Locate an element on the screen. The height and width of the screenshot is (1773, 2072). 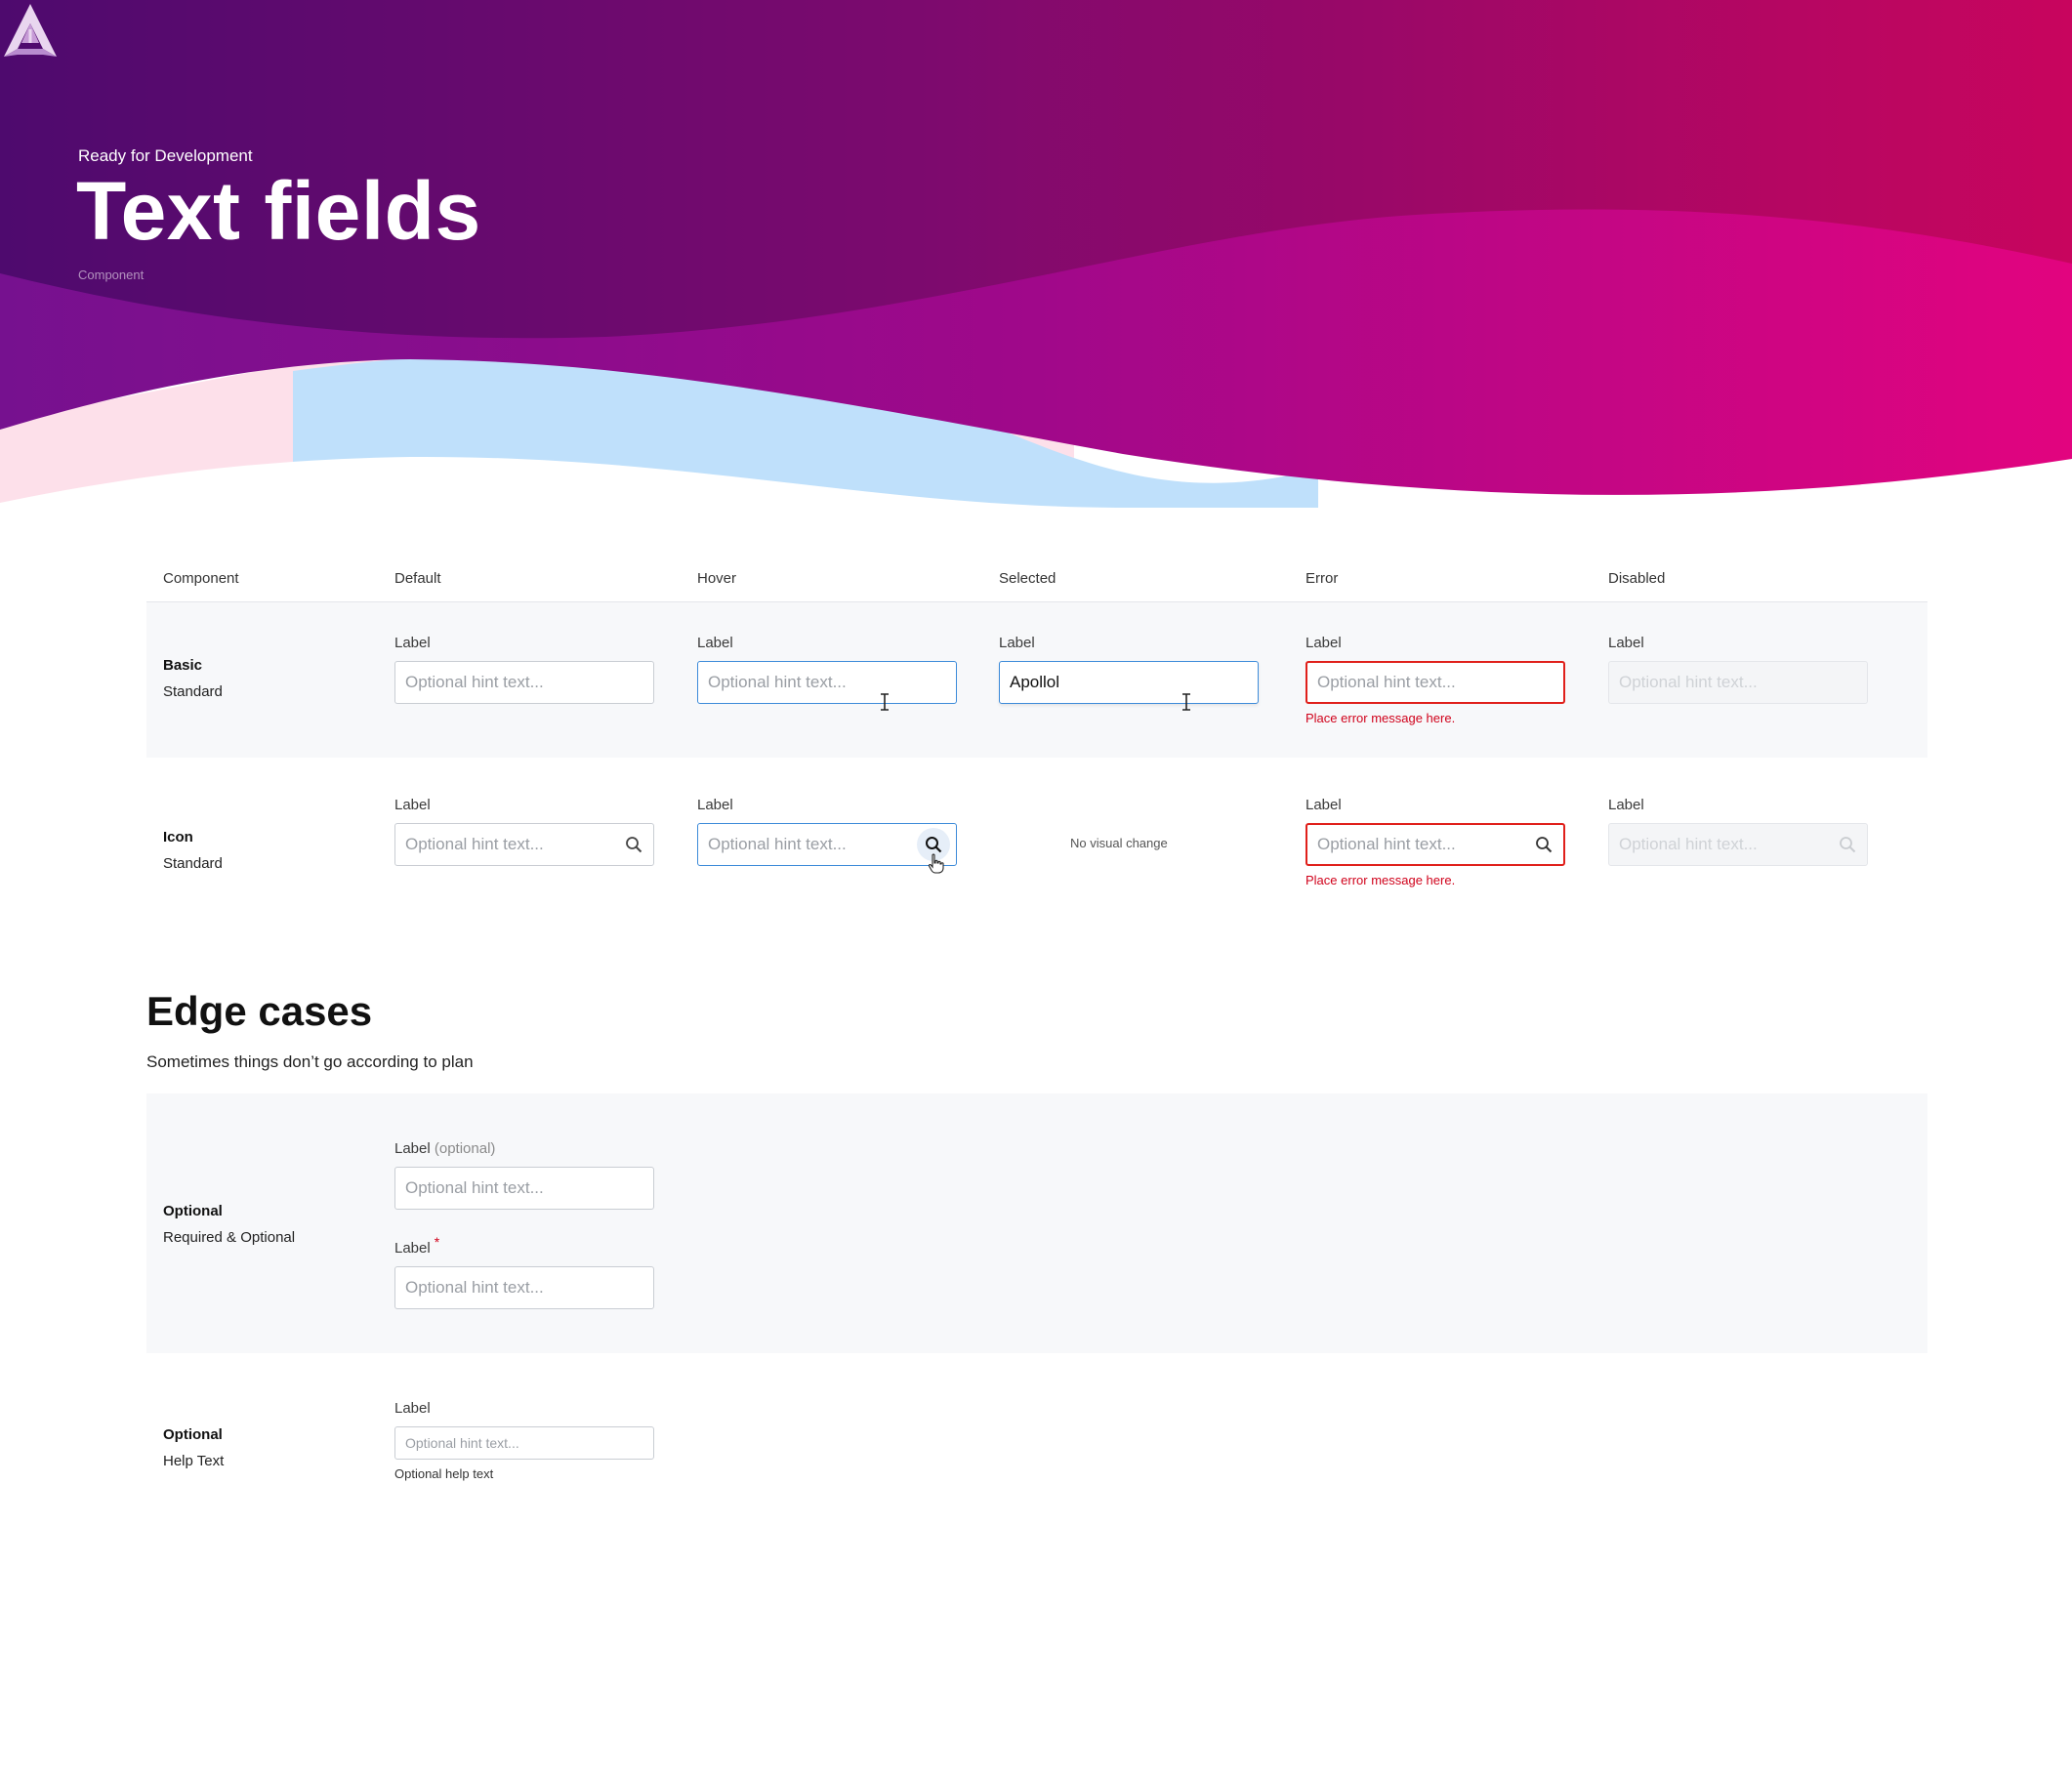
row-title: Basic is located at coordinates (183, 666).